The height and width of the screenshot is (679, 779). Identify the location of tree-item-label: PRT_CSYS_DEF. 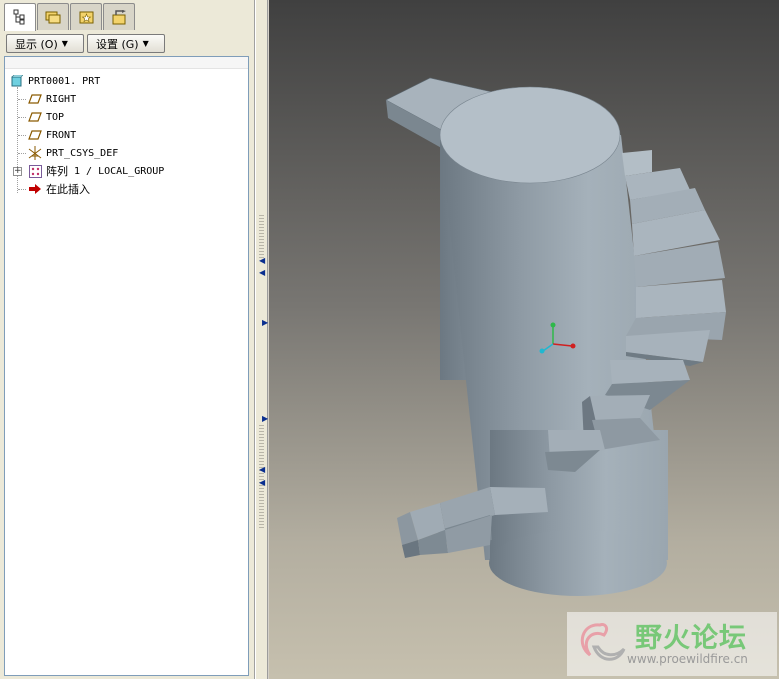
(82, 153).